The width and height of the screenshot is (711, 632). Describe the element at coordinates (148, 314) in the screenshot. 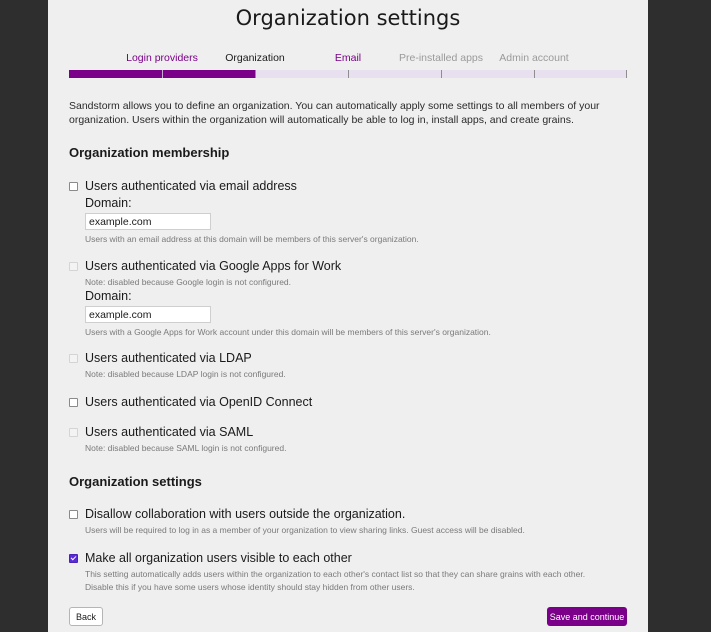

I see `google-domain-input` at that location.